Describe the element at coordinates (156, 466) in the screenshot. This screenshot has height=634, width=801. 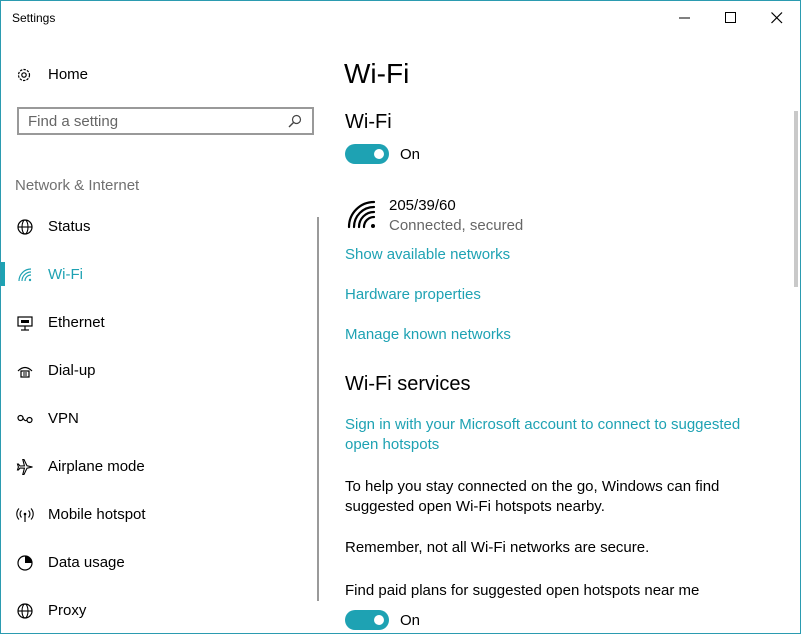
I see `sidebar-item-airplane-mode: Airplane mode` at that location.